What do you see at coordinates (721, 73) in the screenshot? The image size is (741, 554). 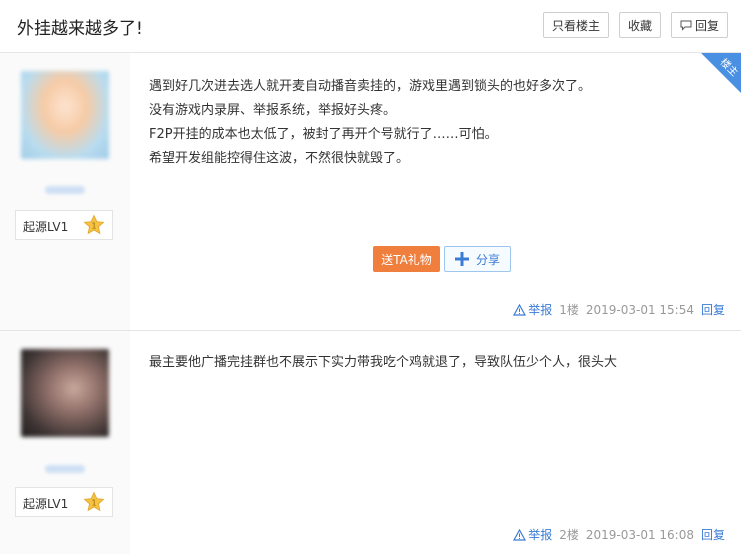 I see `op-corner-badge: 楼主` at bounding box center [721, 73].